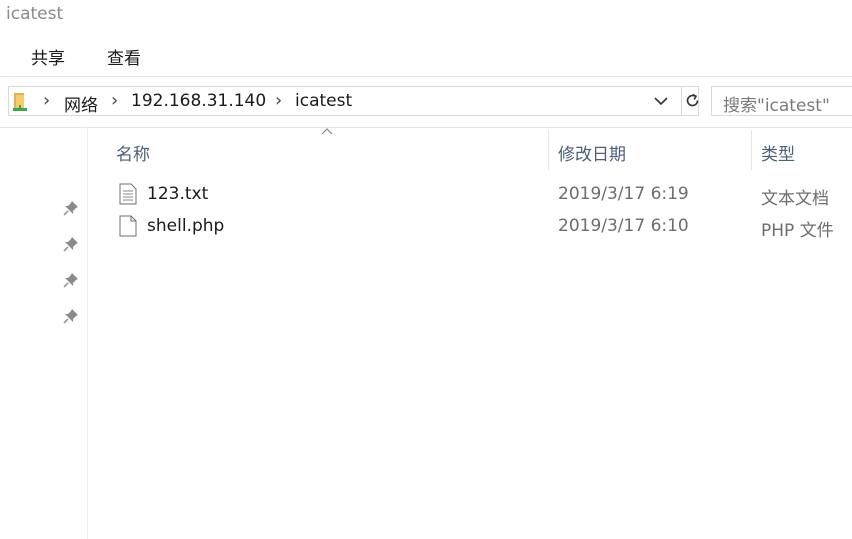 The height and width of the screenshot is (539, 852). Describe the element at coordinates (353, 101) in the screenshot. I see `address-bar: › 网络 › 192.168.31.140 › icatest` at that location.